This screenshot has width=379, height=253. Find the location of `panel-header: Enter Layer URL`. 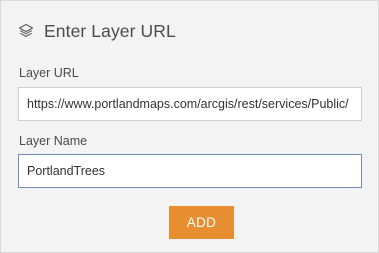

panel-header: Enter Layer URL is located at coordinates (96, 31).